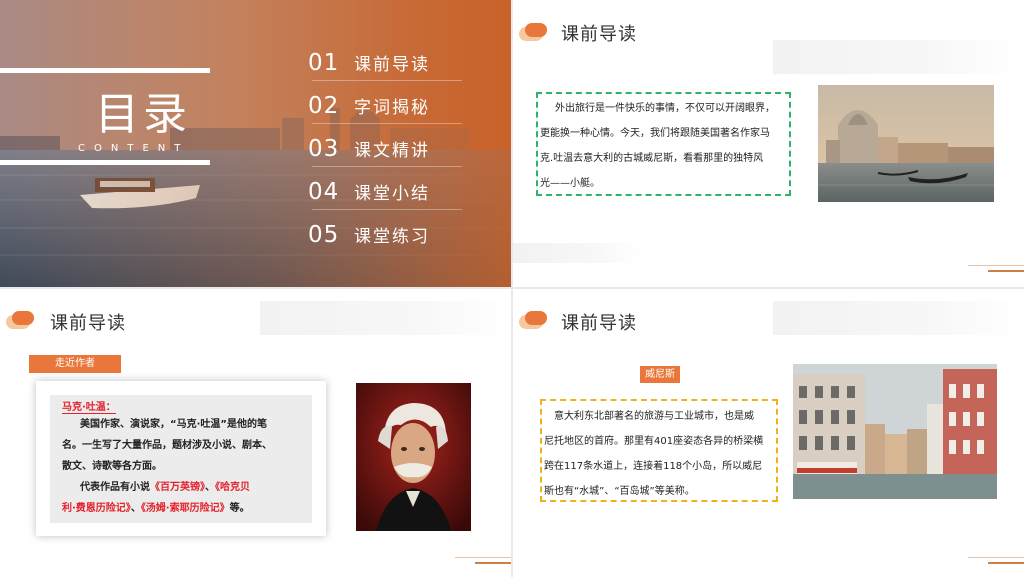 The image size is (1024, 577). Describe the element at coordinates (324, 235) in the screenshot. I see `toc-number: 05` at that location.